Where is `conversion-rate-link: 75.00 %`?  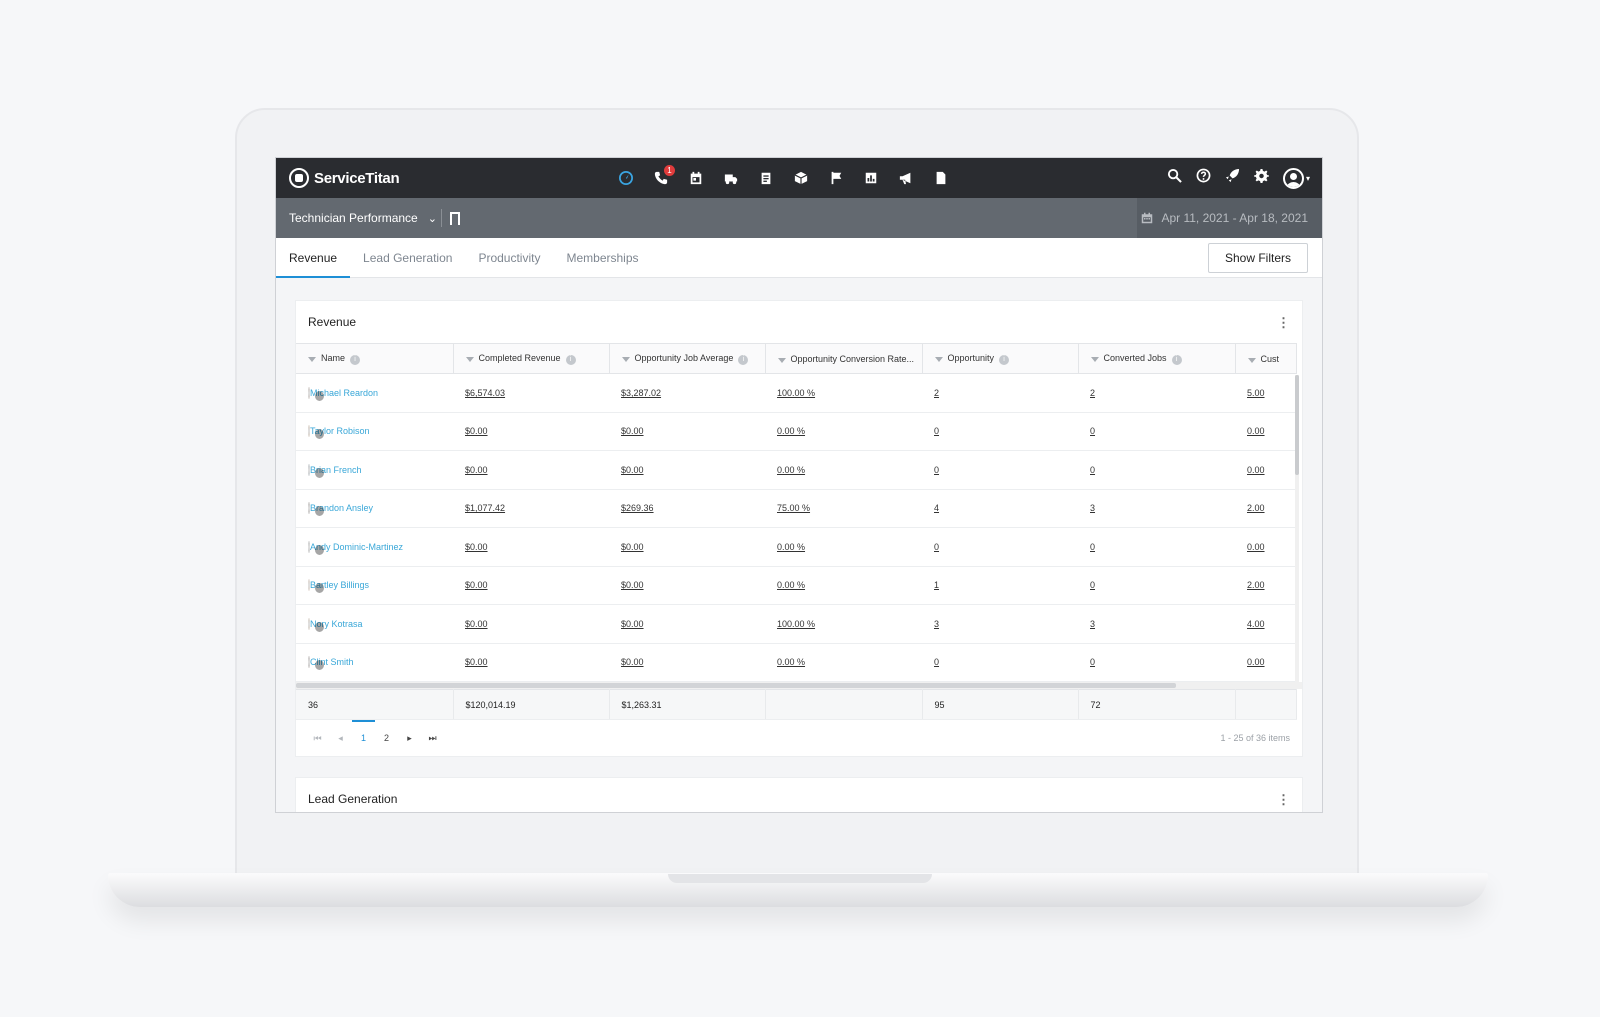 conversion-rate-link: 75.00 % is located at coordinates (793, 508).